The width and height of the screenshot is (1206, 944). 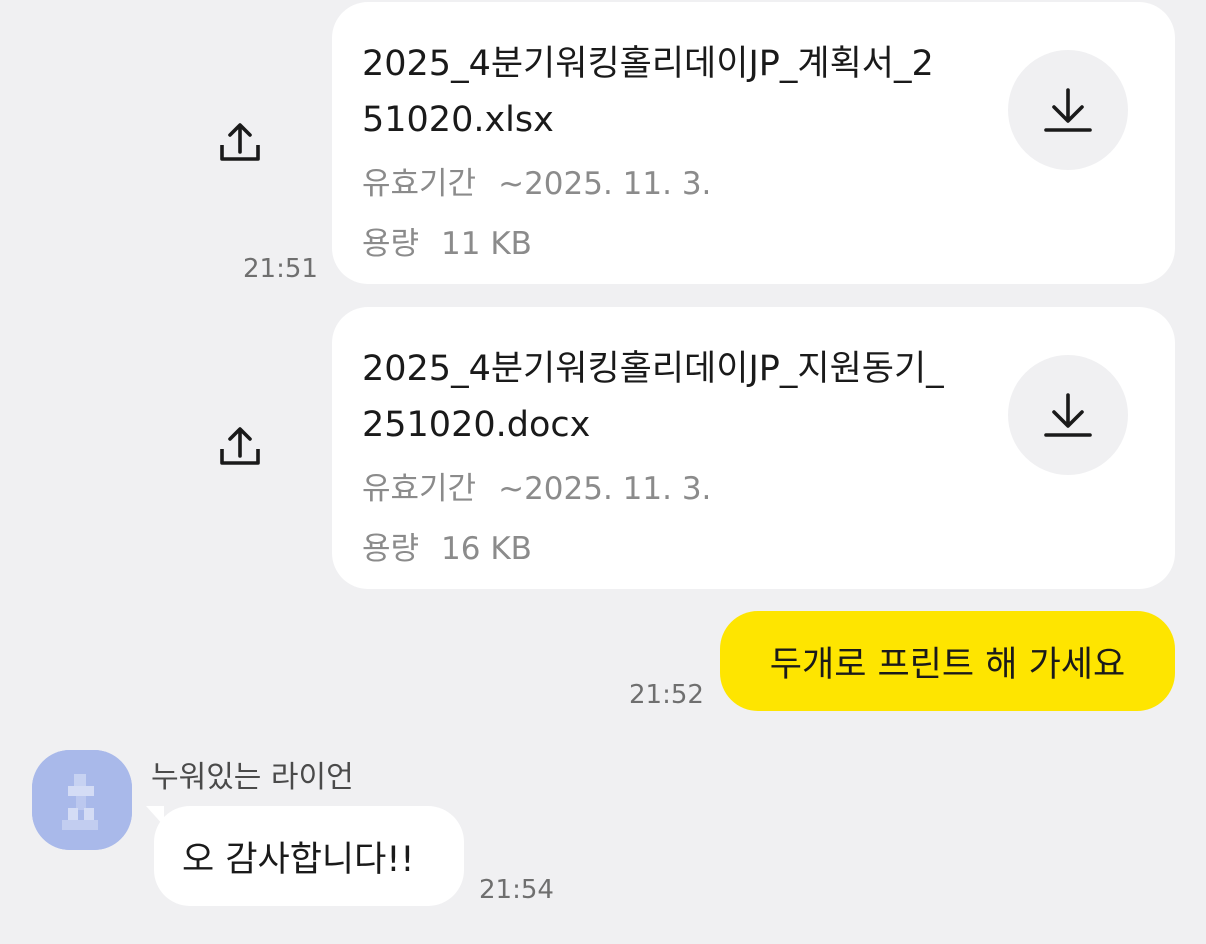 What do you see at coordinates (486, 549) in the screenshot?
I see `file-size-value: 16 KB` at bounding box center [486, 549].